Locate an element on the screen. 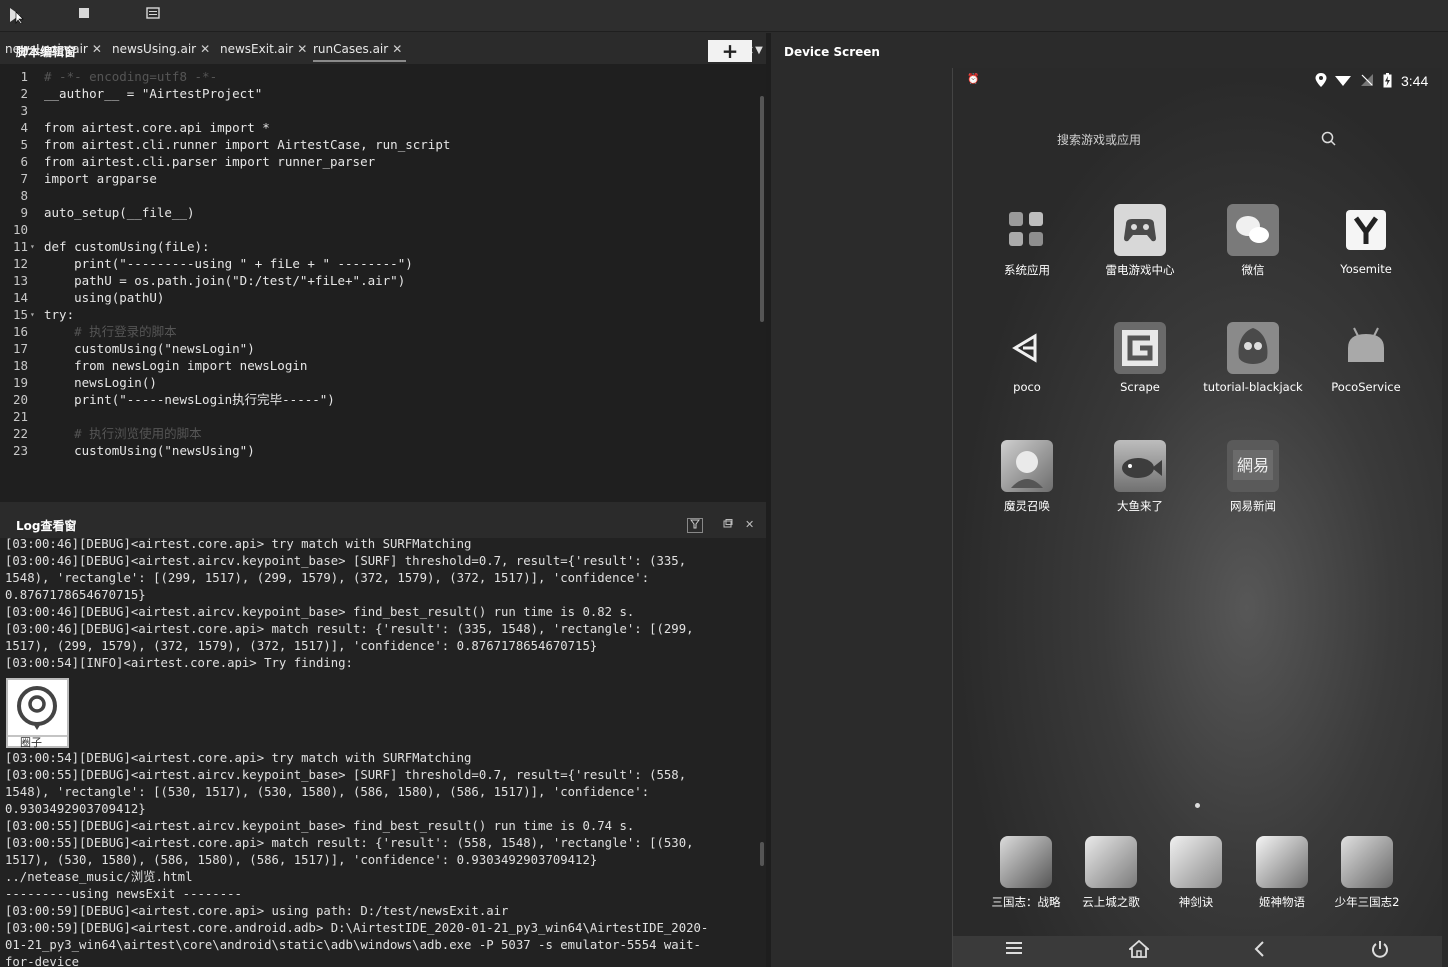 Image resolution: width=1448 pixels, height=967 pixels. app-label: 雷电游戏中心 is located at coordinates (1140, 270).